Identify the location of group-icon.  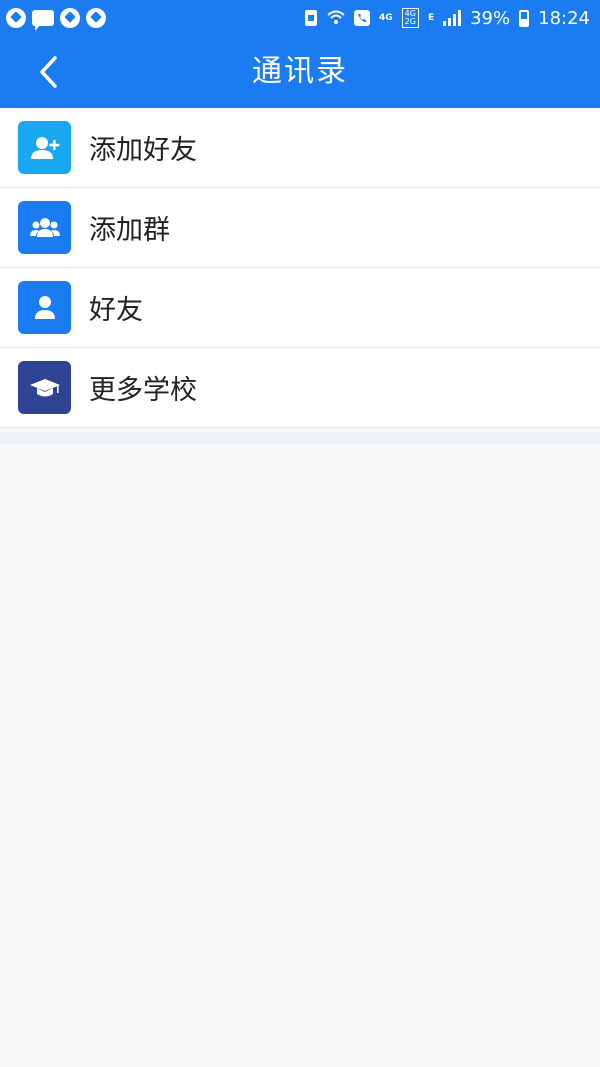
(44, 227).